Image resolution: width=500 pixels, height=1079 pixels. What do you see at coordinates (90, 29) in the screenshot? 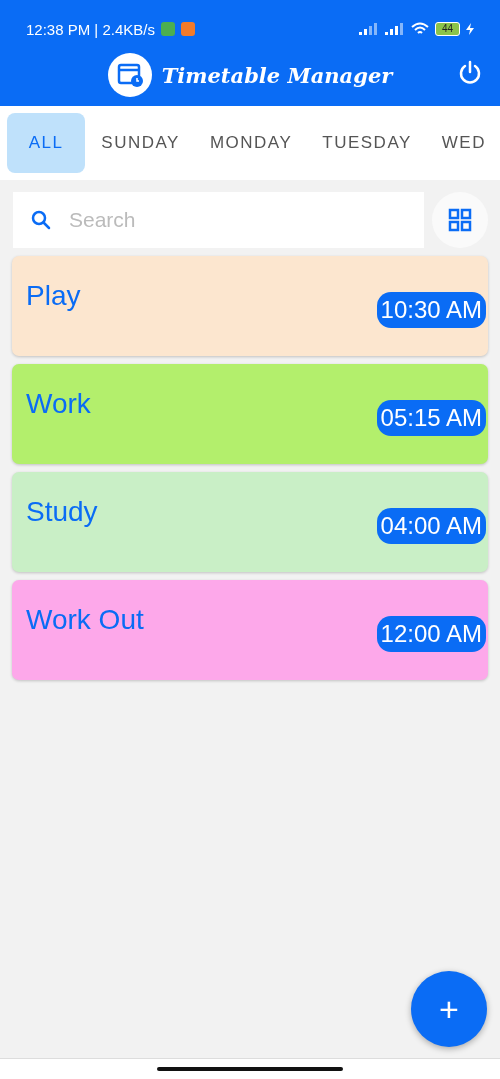
I see `status-time: 12:38 PM | 2.4KB/s` at bounding box center [90, 29].